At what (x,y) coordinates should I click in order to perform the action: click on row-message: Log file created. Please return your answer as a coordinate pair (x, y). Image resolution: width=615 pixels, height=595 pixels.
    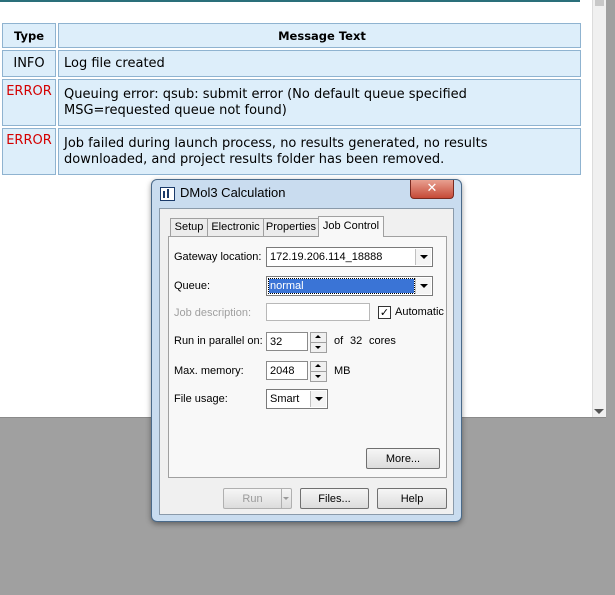
    Looking at the image, I should click on (319, 63).